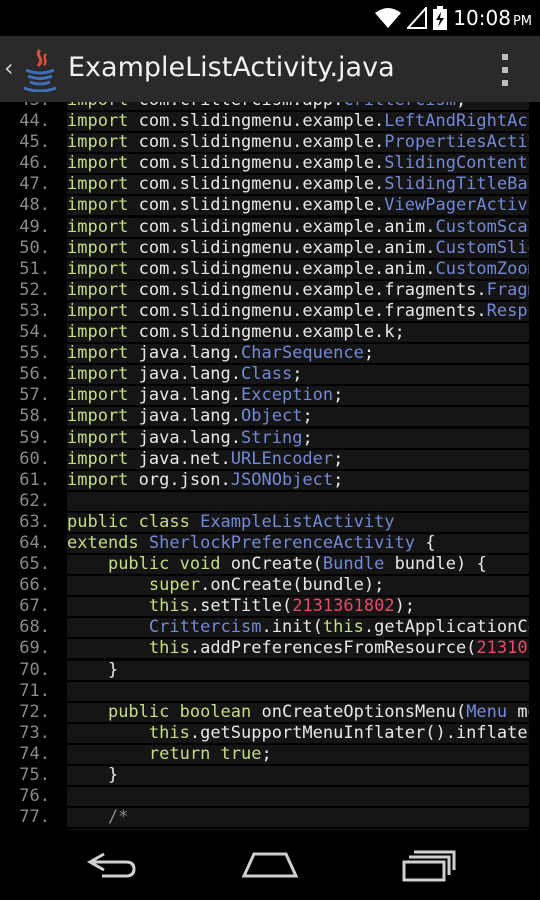 The width and height of the screenshot is (540, 900). Describe the element at coordinates (241, 607) in the screenshot. I see `code-token: .setTitle(` at that location.